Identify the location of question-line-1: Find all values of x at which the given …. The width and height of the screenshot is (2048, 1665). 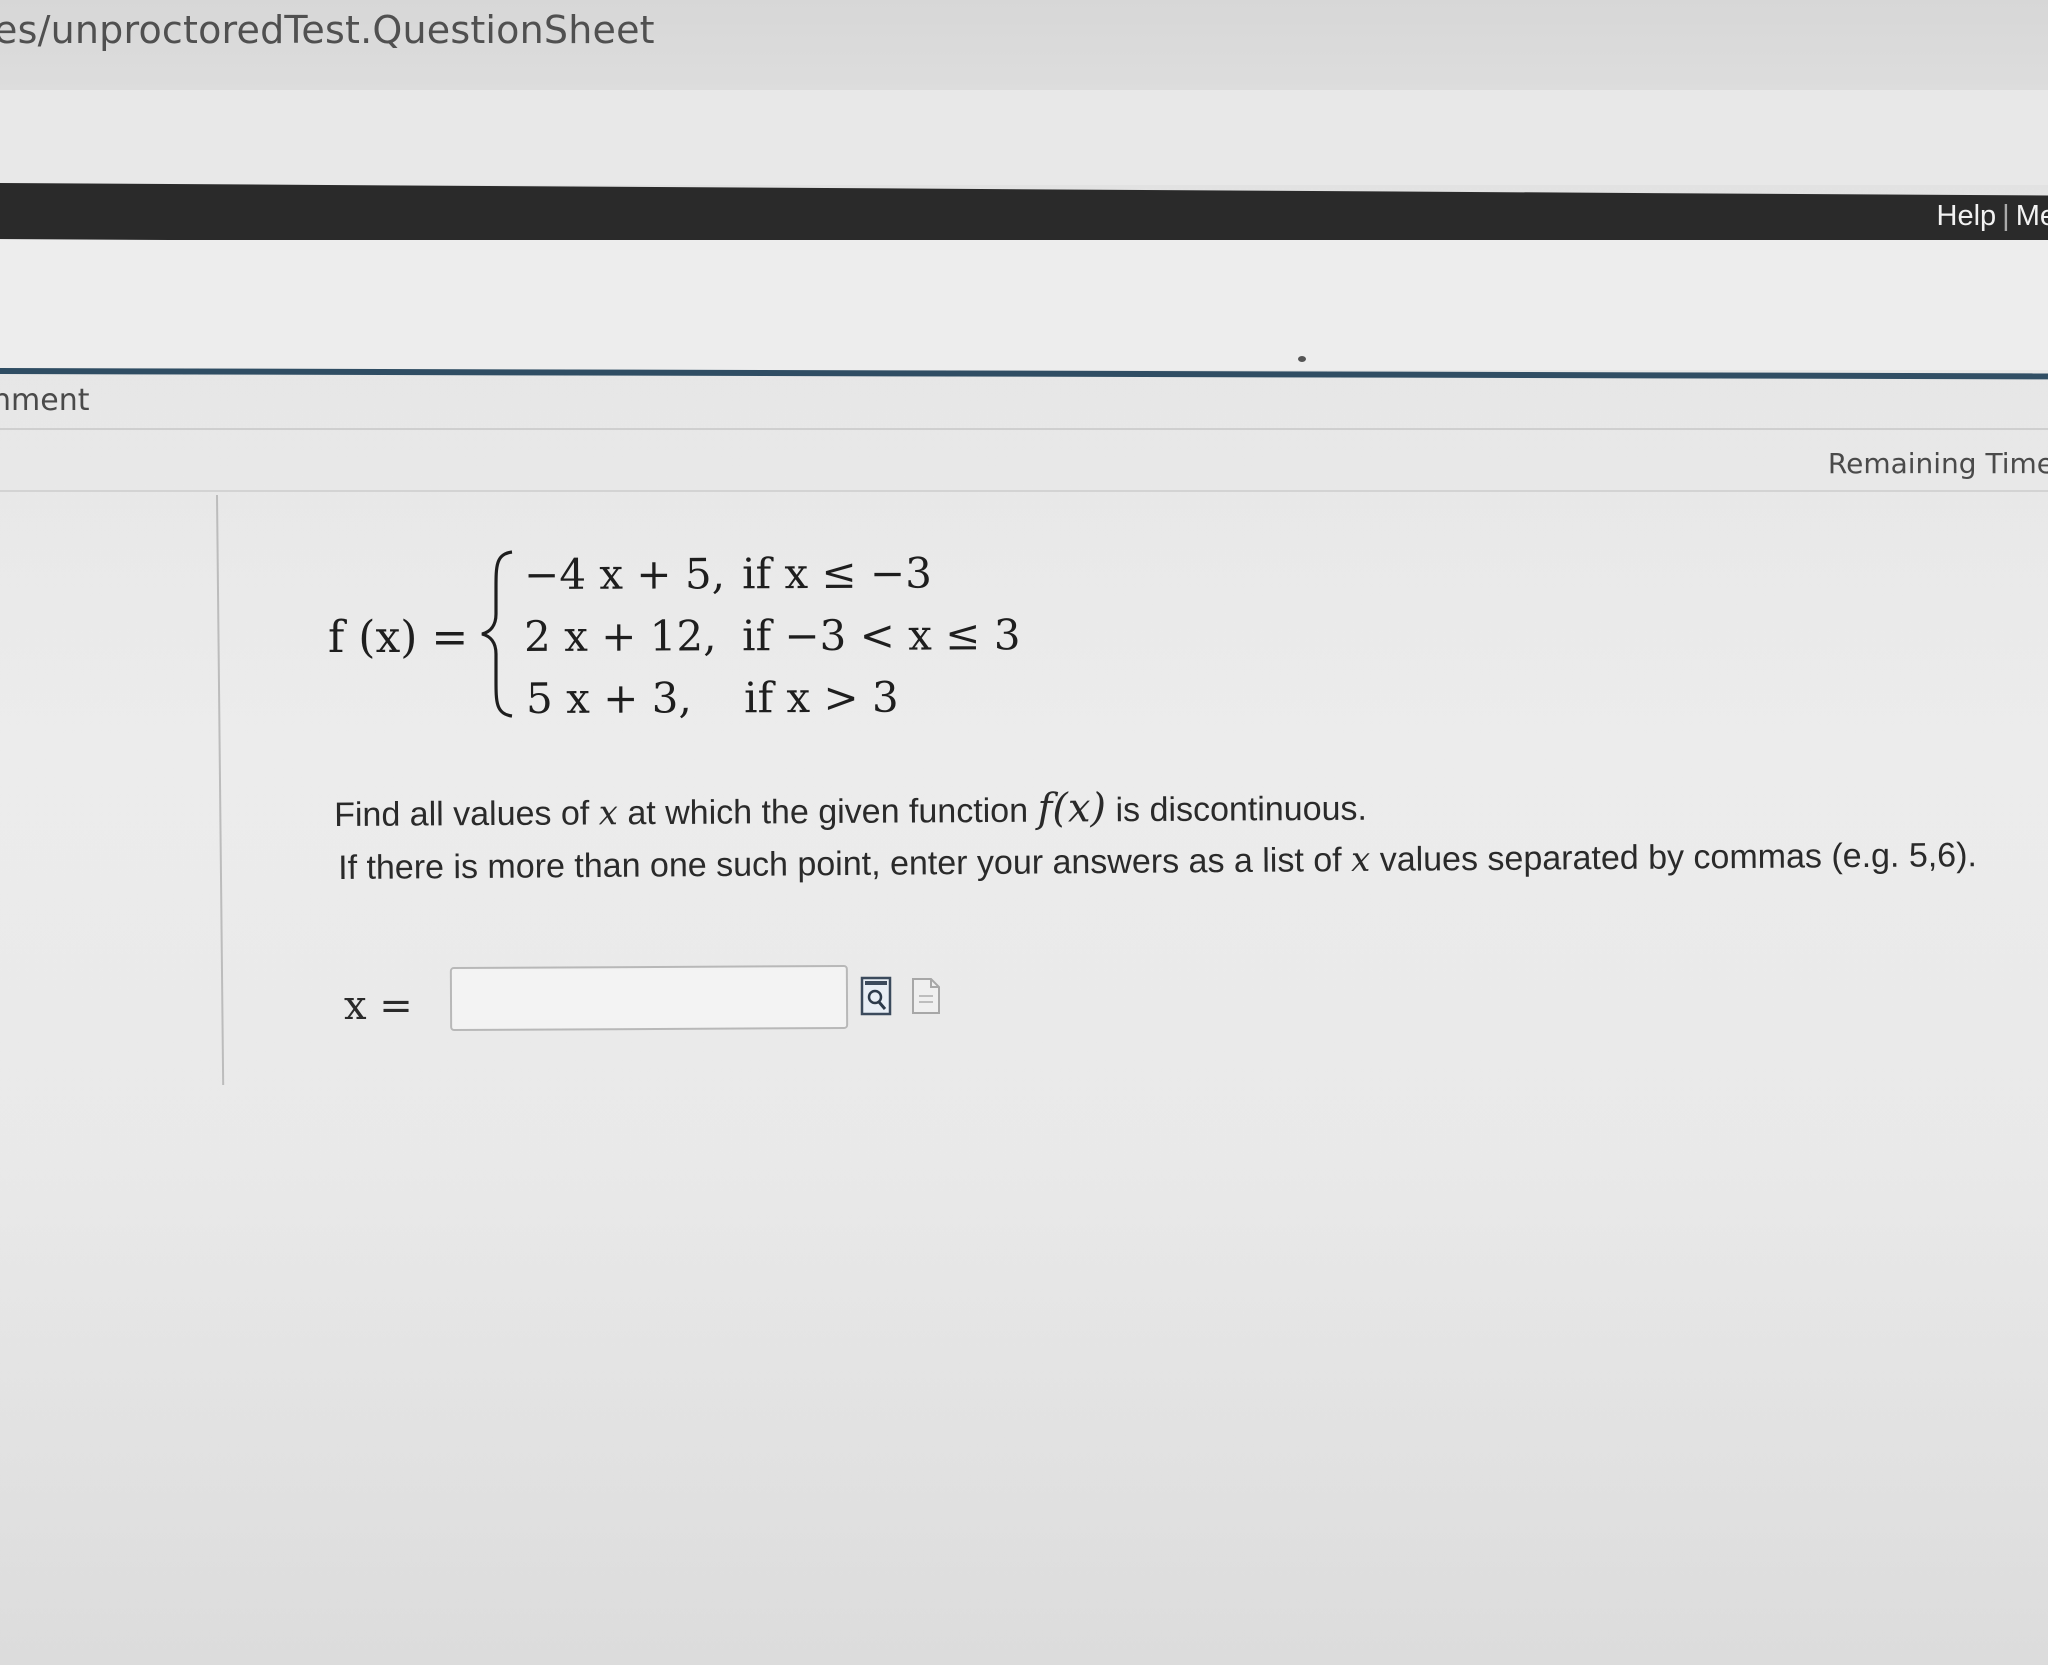
(850, 810).